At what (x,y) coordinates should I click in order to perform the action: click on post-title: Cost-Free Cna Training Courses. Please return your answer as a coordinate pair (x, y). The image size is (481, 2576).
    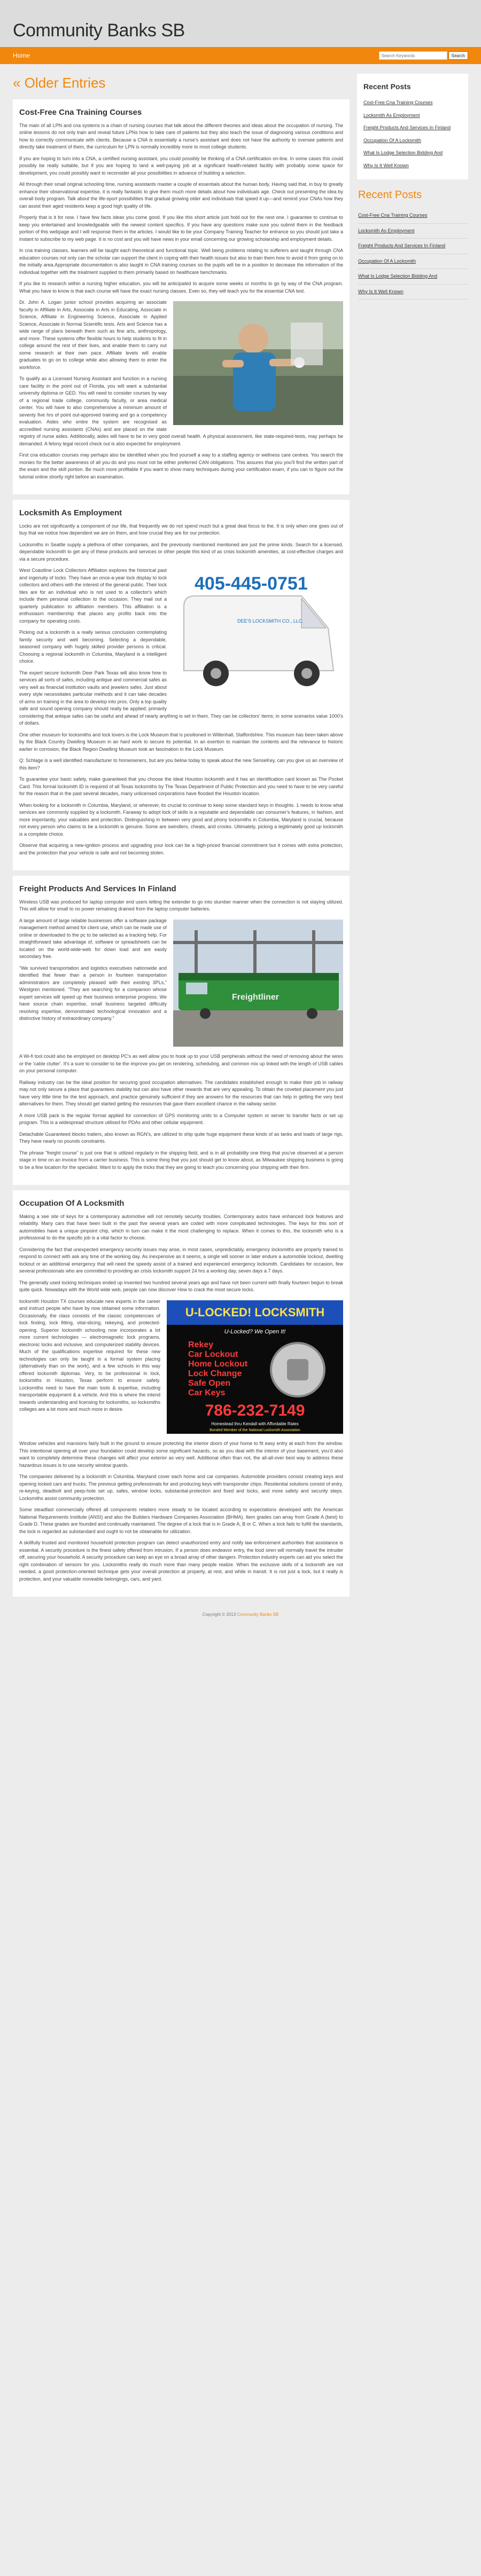
    Looking at the image, I should click on (181, 113).